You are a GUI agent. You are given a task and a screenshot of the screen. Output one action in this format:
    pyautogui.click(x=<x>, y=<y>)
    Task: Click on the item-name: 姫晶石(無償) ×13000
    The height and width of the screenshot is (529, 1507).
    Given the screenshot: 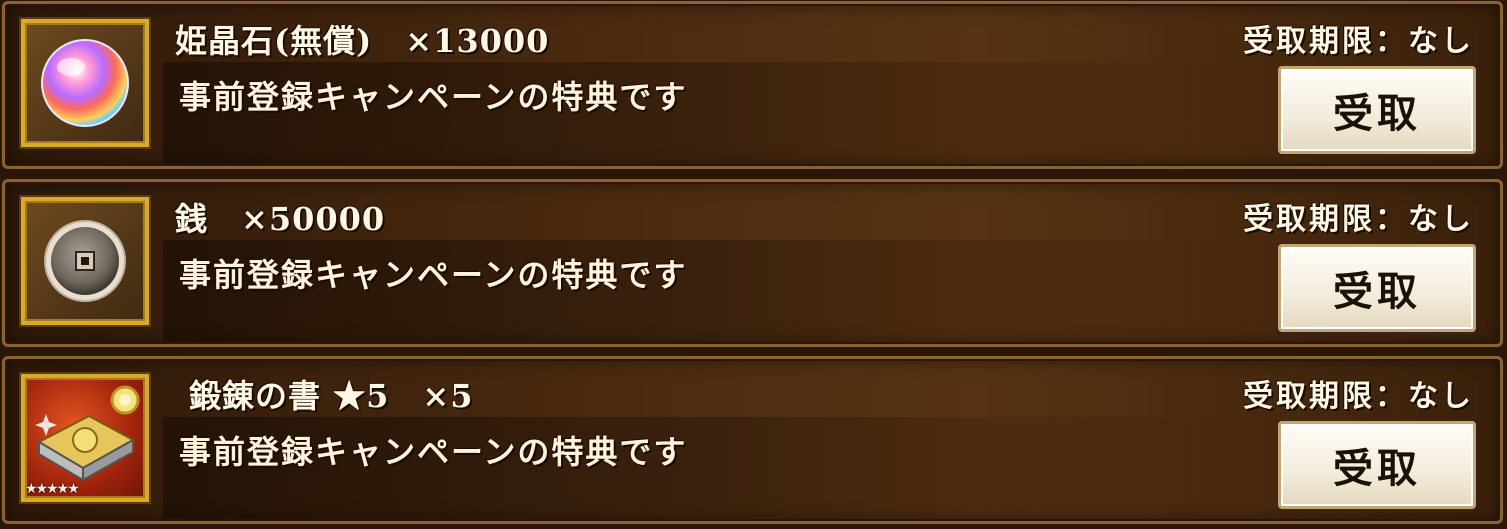 What is the action you would take?
    pyautogui.click(x=362, y=41)
    